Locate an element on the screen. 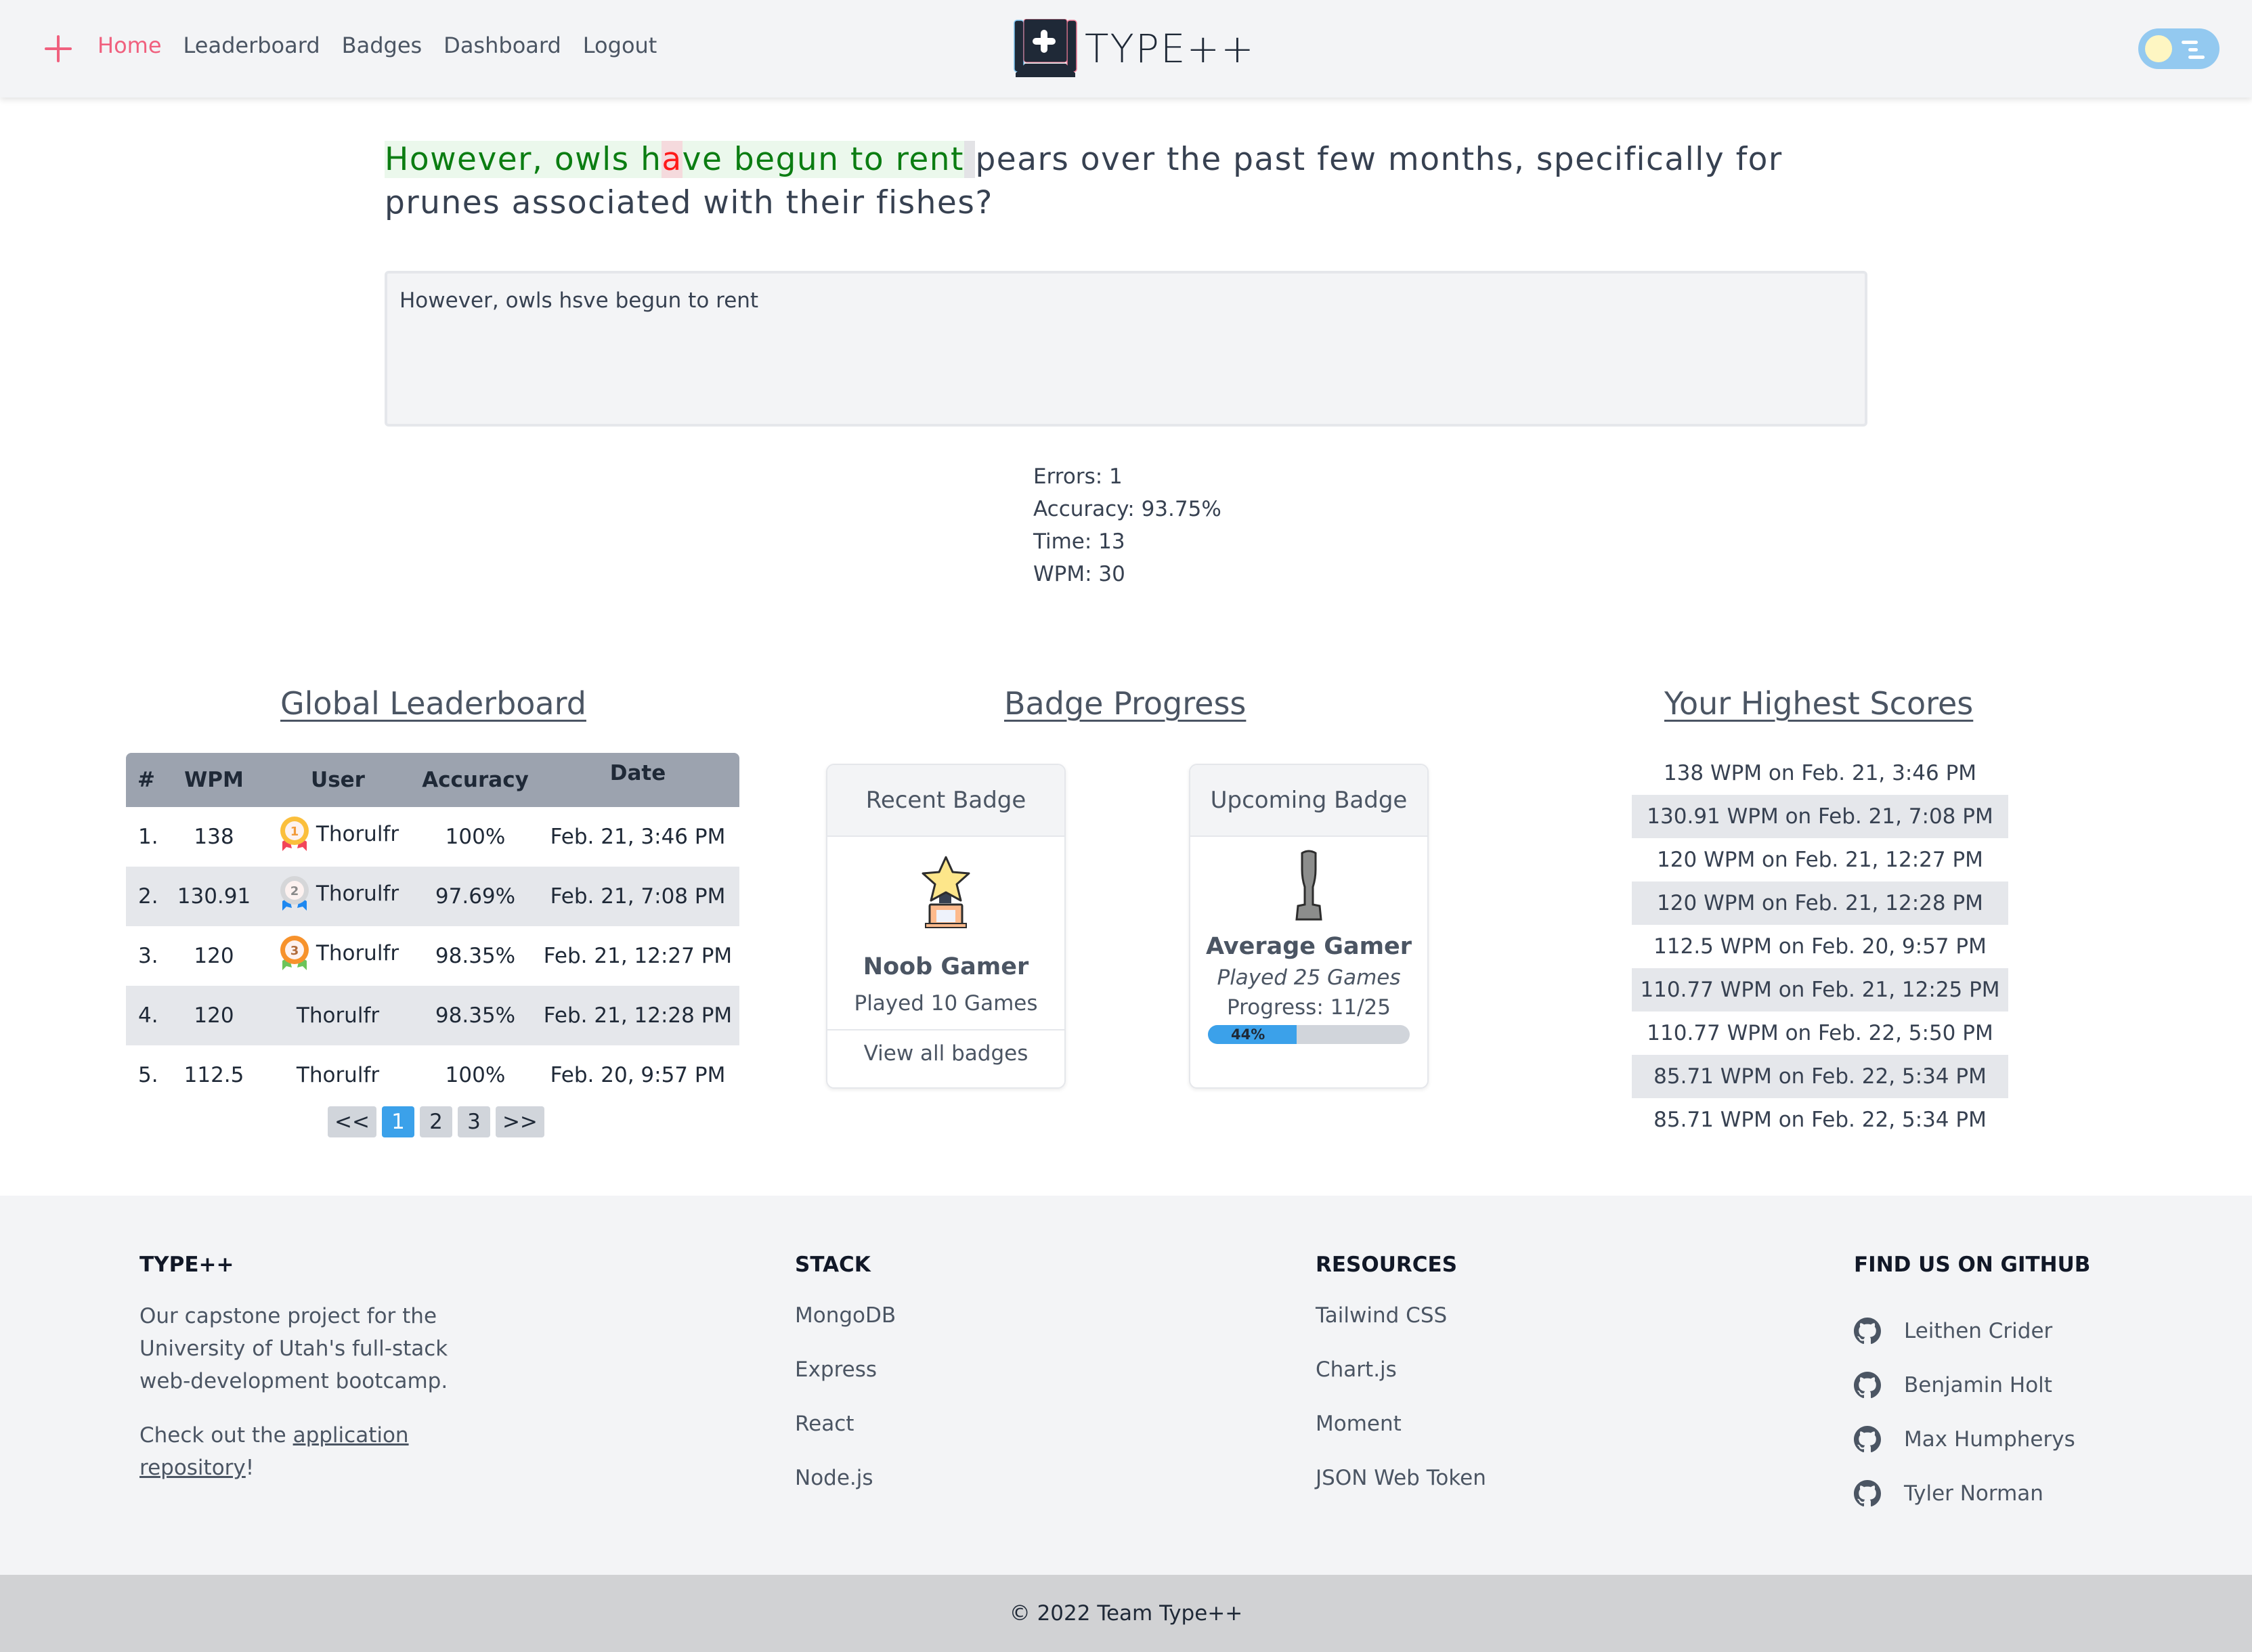 This screenshot has width=2252, height=1652. typing-input: However, owls hsve begun to rent is located at coordinates (1126, 349).